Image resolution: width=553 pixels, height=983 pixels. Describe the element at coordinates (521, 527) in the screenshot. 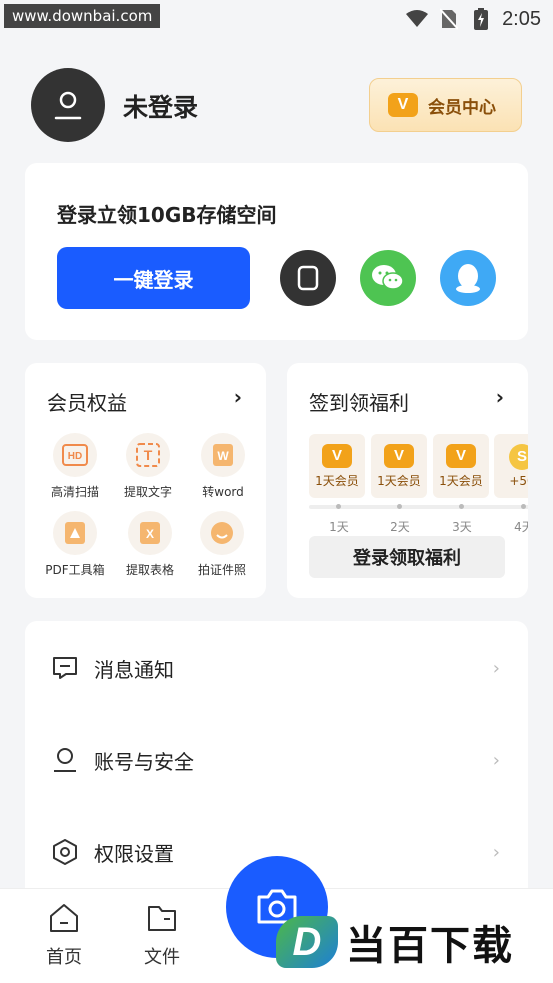

I see `day-label: 4天` at that location.